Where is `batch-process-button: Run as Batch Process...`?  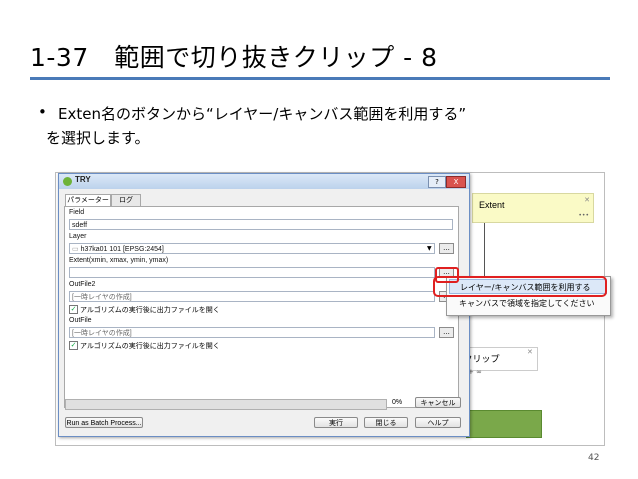
batch-process-button: Run as Batch Process... is located at coordinates (104, 422).